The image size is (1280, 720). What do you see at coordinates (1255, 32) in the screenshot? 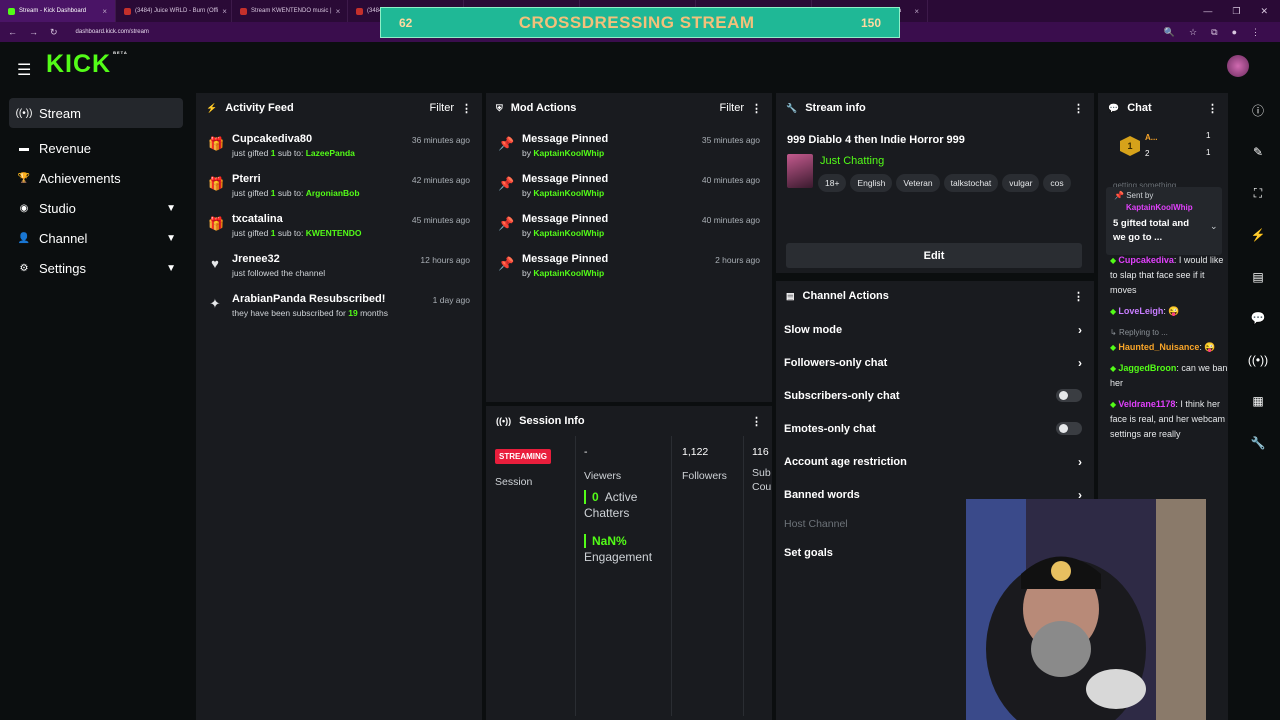
I see `browser-menu-icon: ⋮` at bounding box center [1255, 32].